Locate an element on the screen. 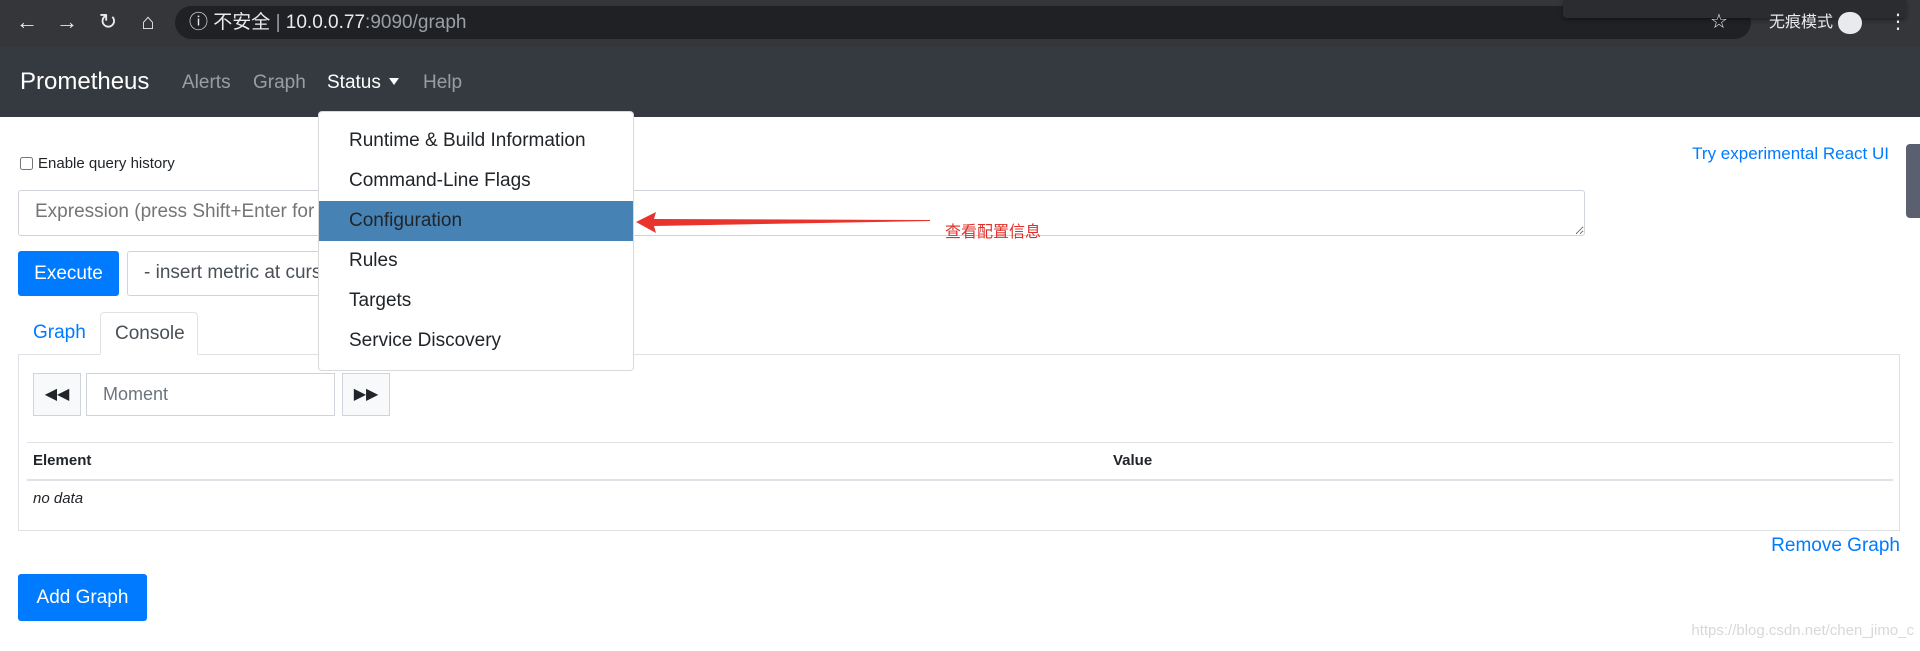  incognito-label: 无痕模式 is located at coordinates (1801, 22).